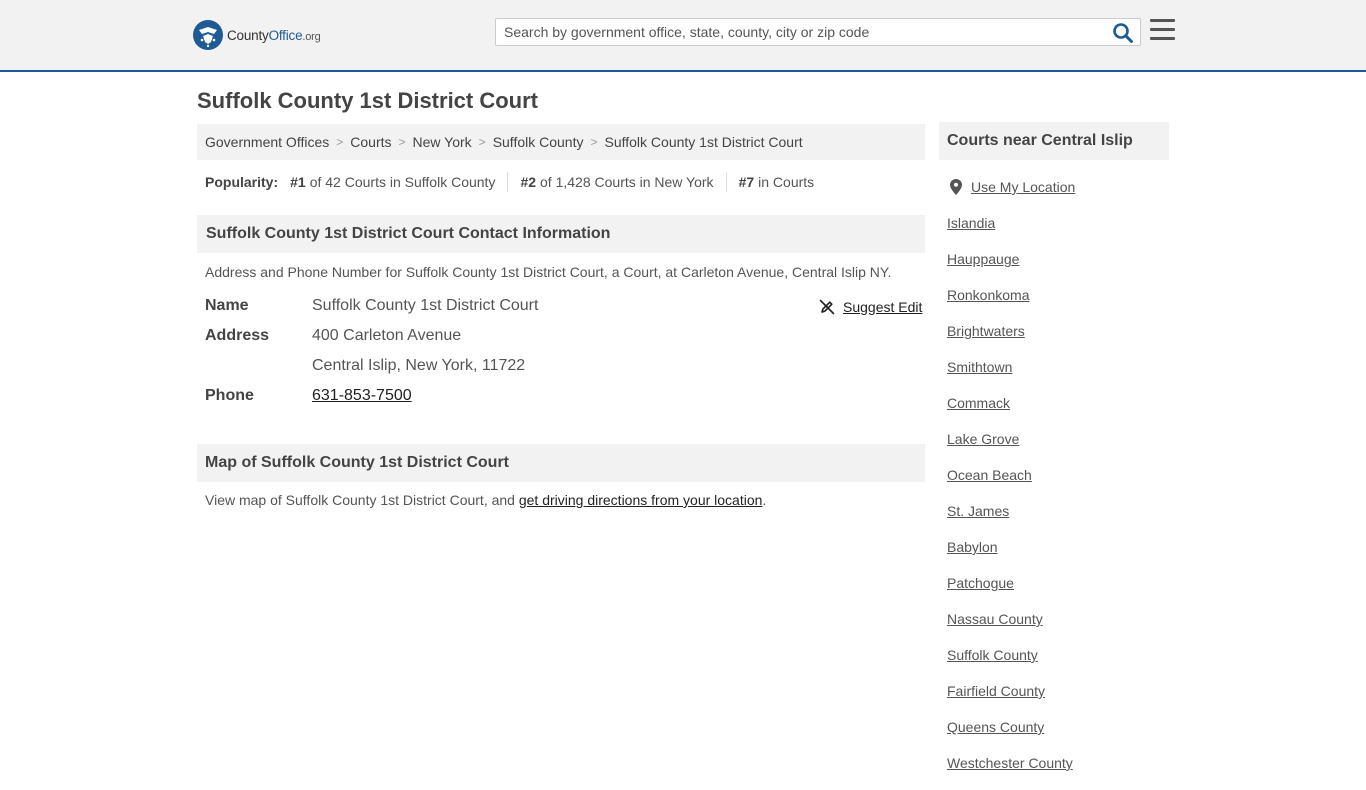 Image resolution: width=1366 pixels, height=790 pixels. I want to click on map-description-suffix: ., so click(764, 500).